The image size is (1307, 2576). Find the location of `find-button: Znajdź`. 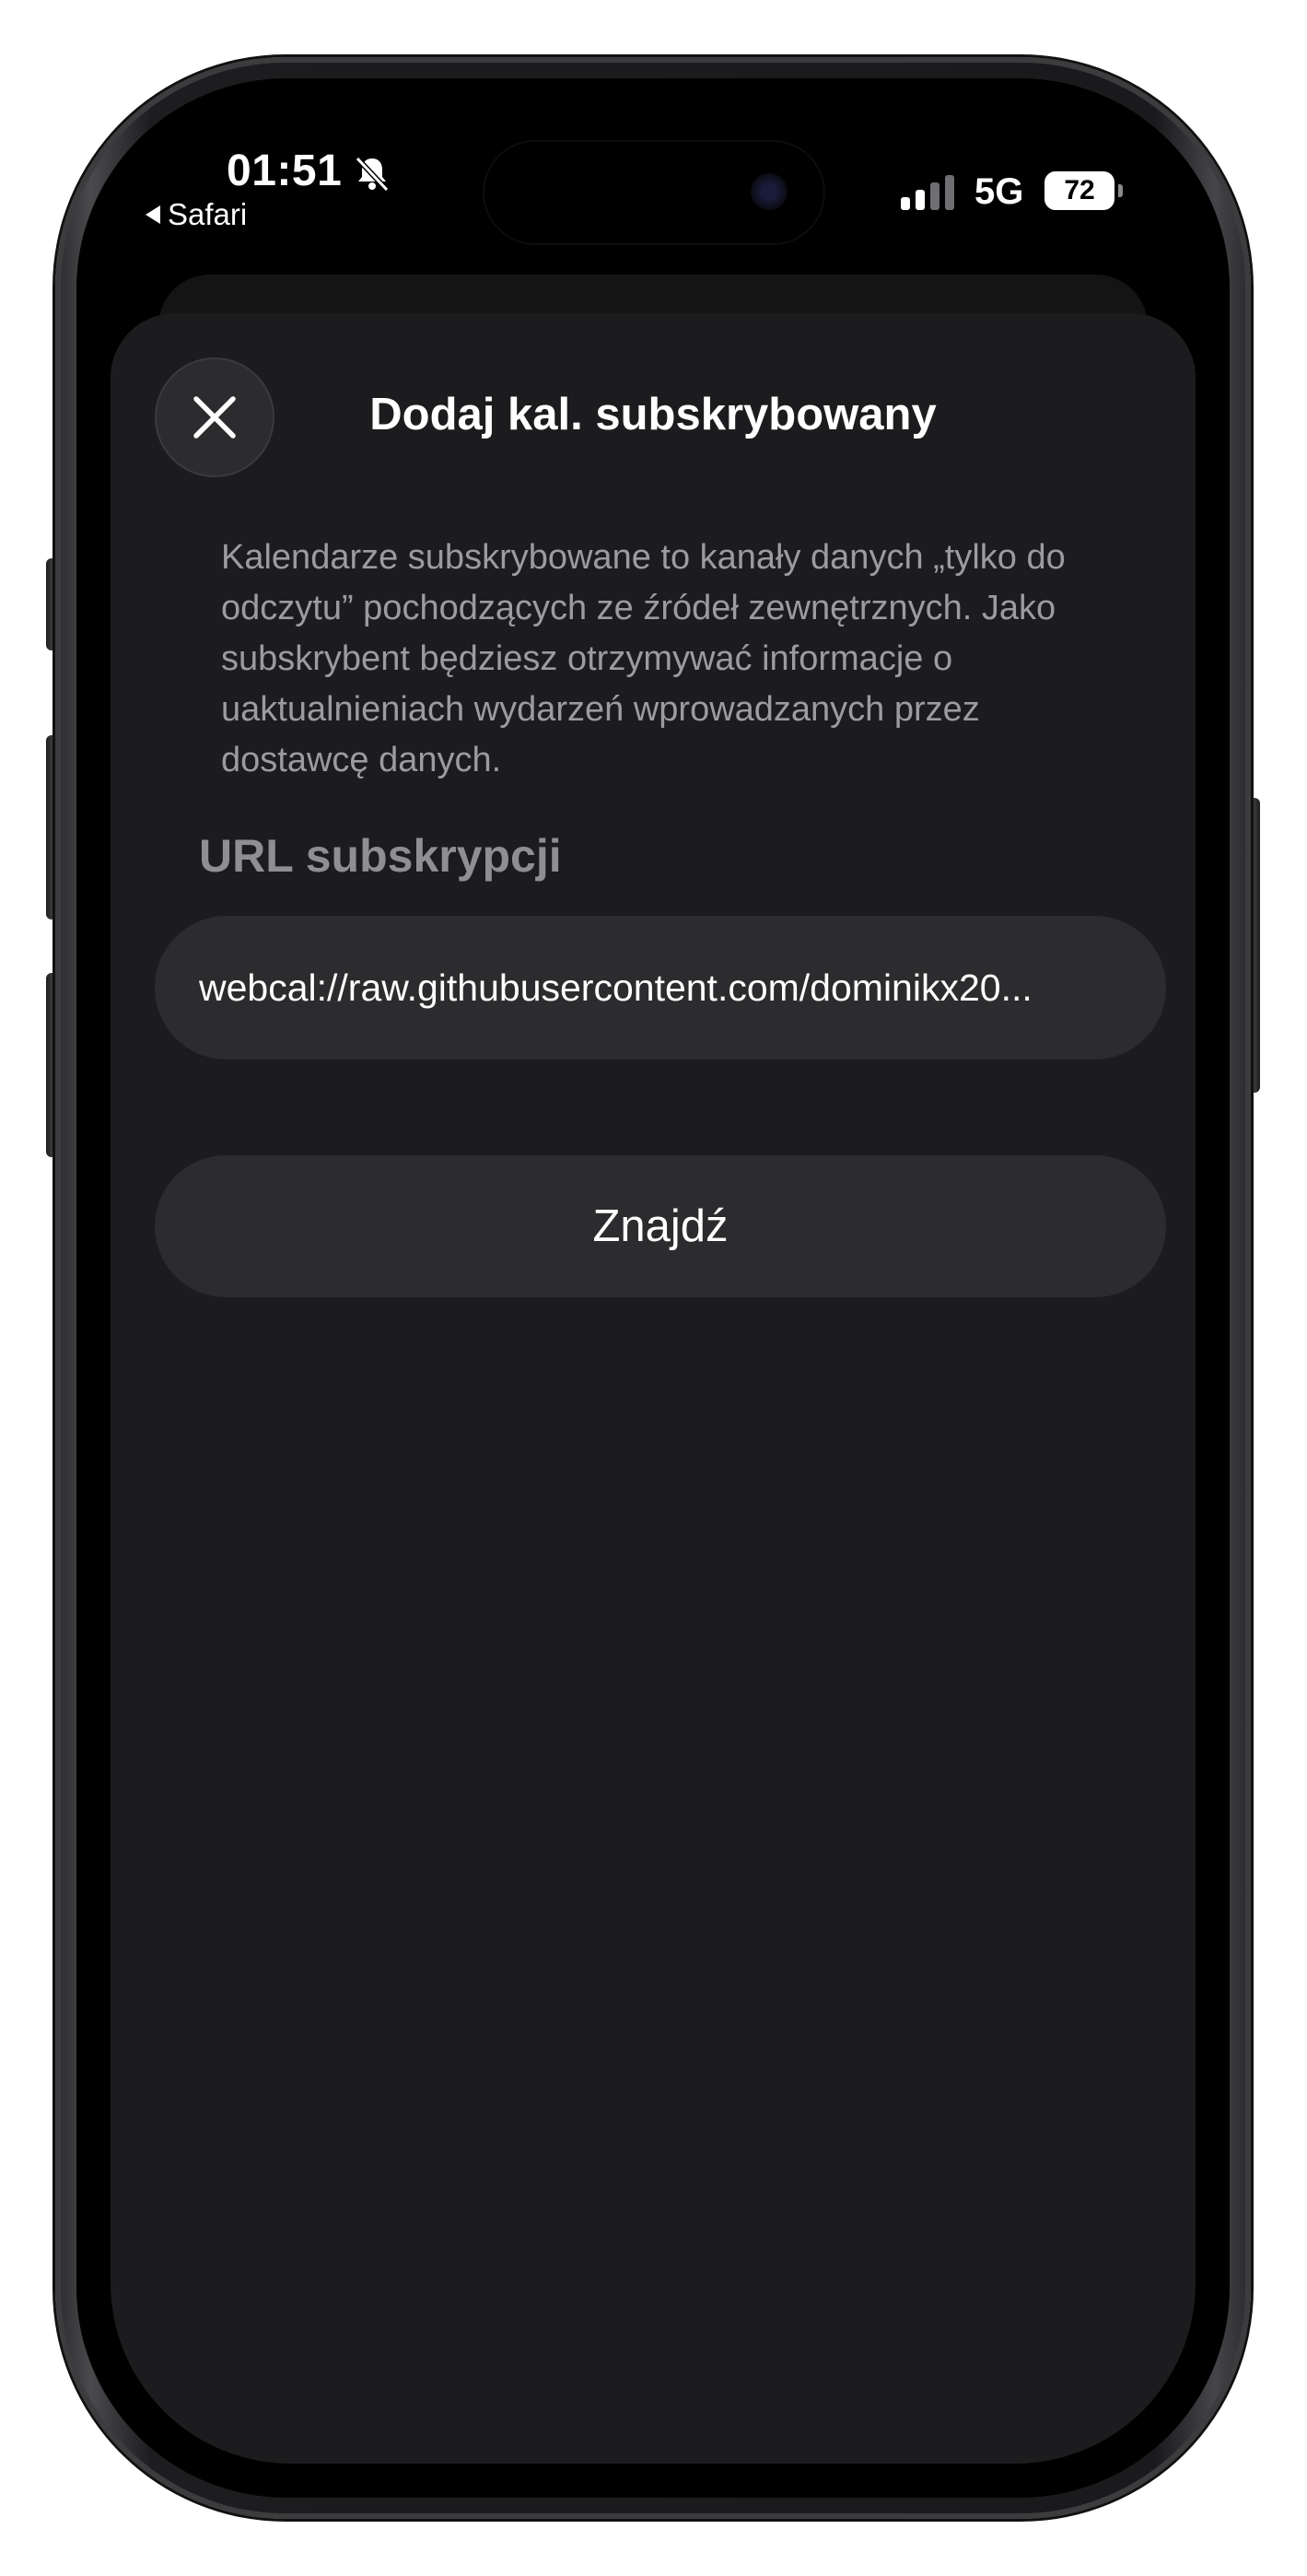

find-button: Znajdź is located at coordinates (660, 1226).